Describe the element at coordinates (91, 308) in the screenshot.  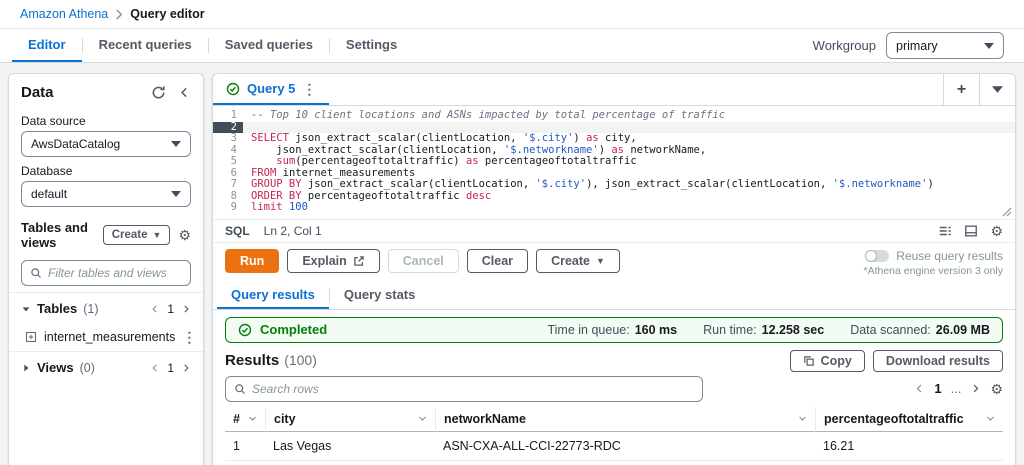
I see `tables-section-count: (1)` at that location.